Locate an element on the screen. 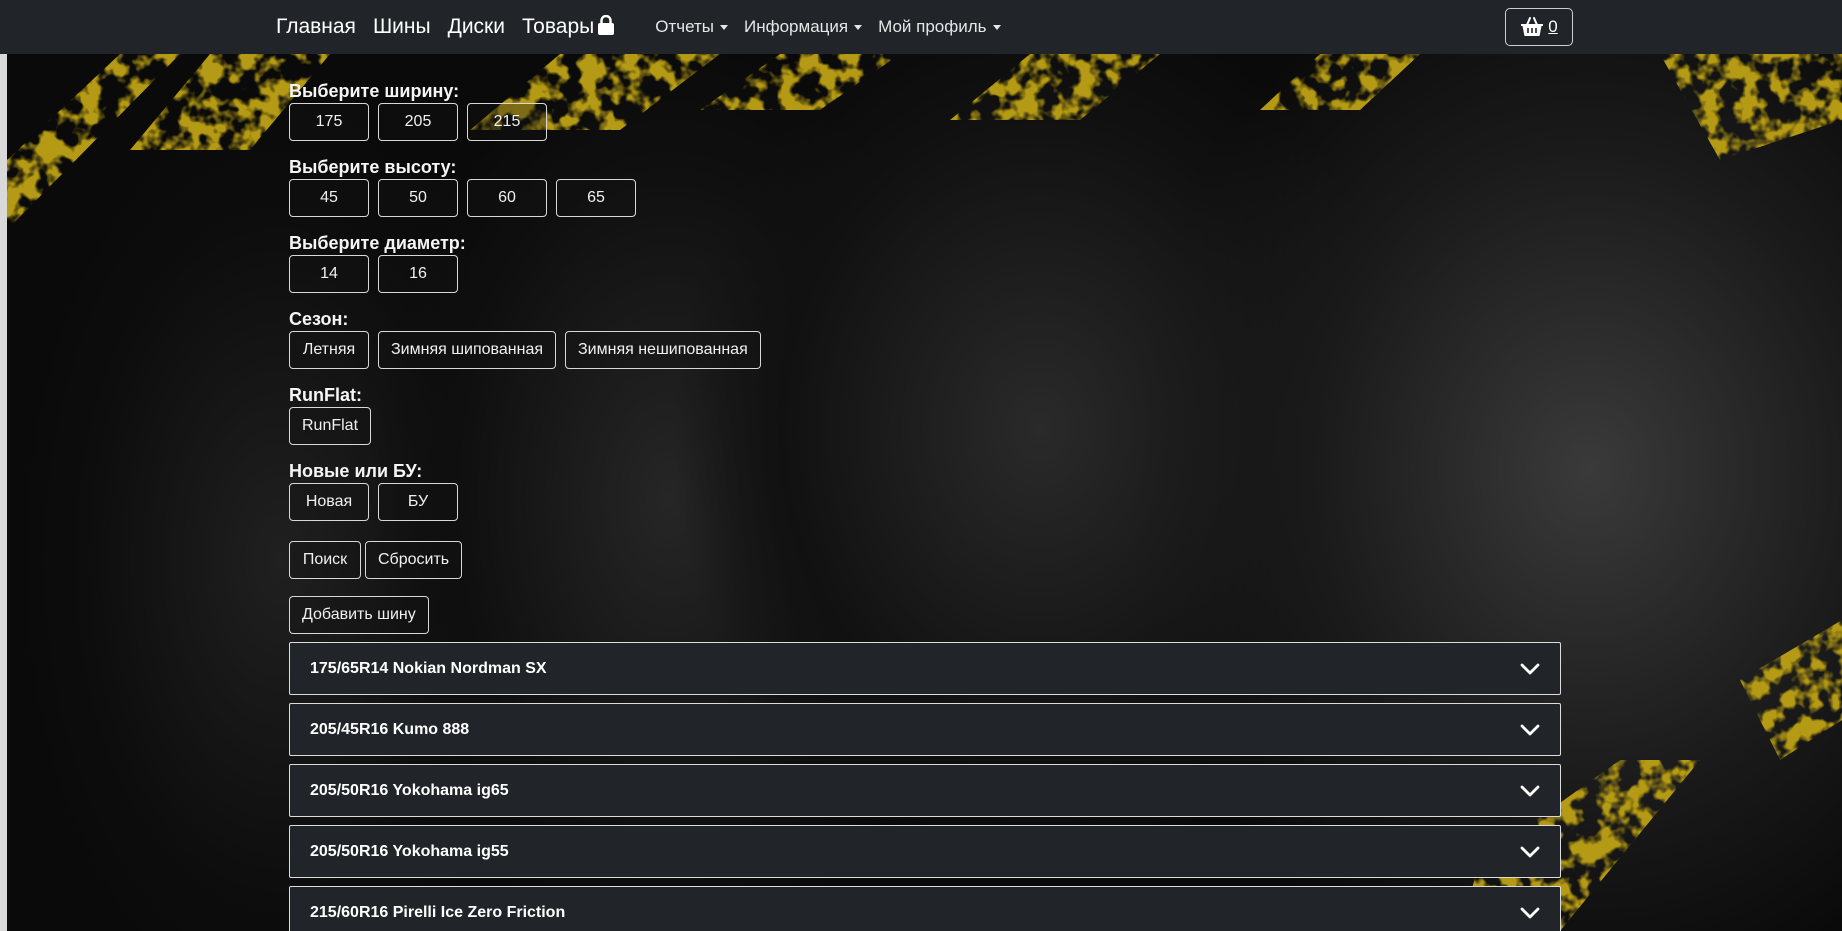  nav-goods-link: Товары is located at coordinates (568, 27).